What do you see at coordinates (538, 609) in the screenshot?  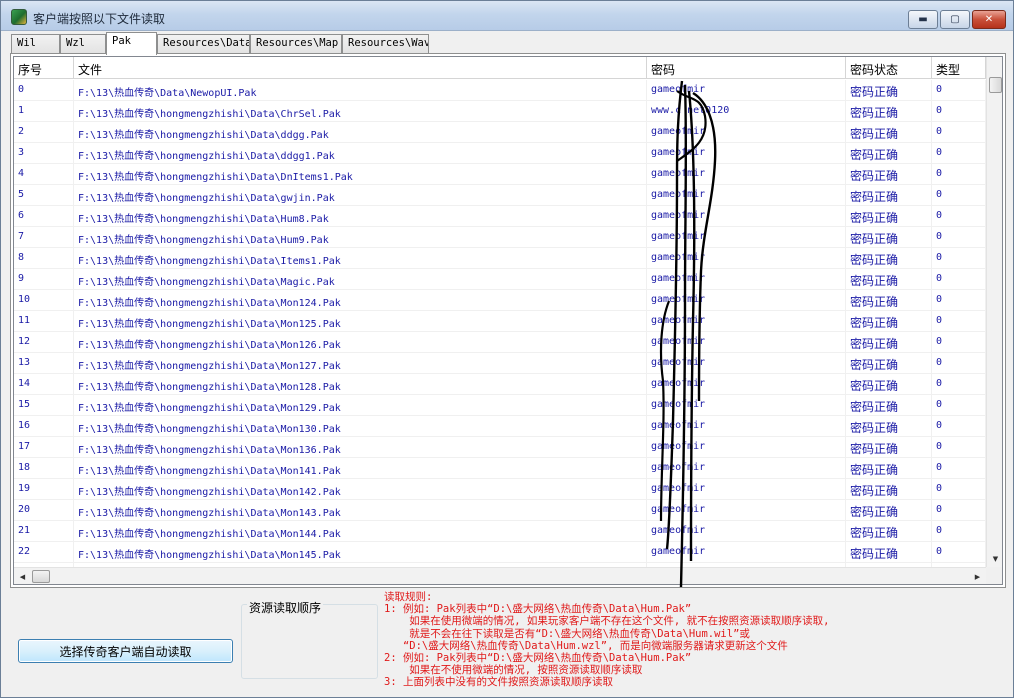 I see `rules-line: 1: 例如: Pak列表中“D:\盛大网络\热血传奇\Data\Hum.Pak”` at bounding box center [538, 609].